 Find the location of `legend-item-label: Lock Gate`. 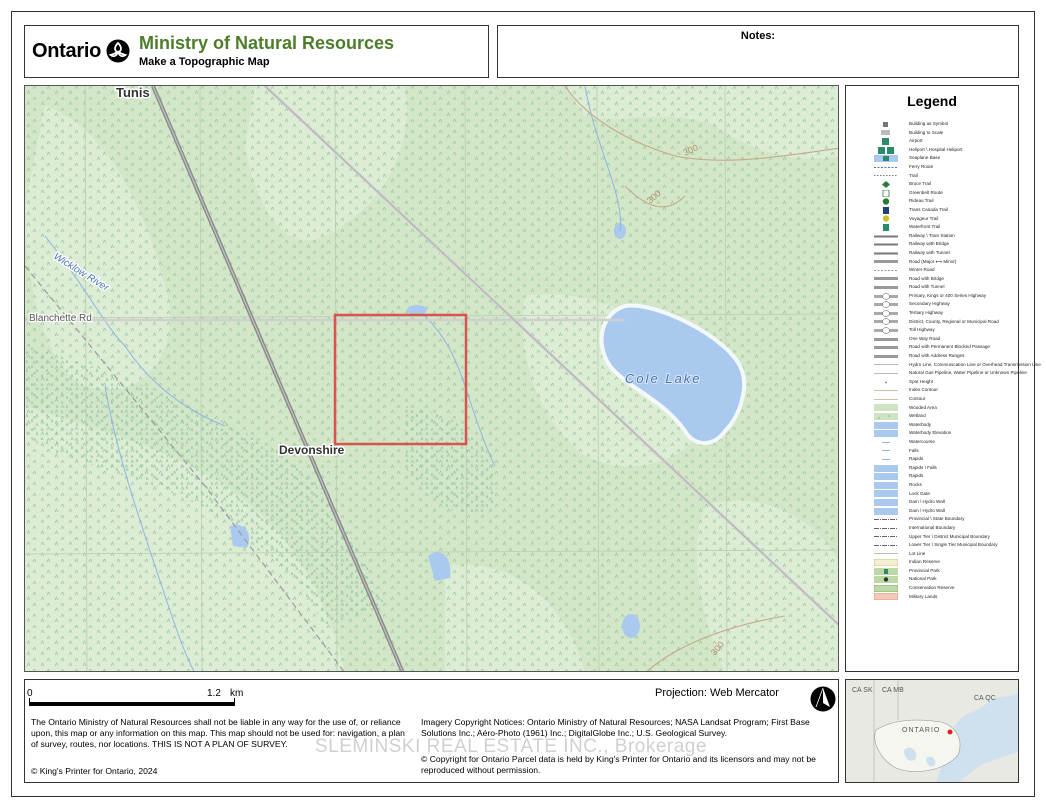

legend-item-label: Lock Gate is located at coordinates (919, 493).